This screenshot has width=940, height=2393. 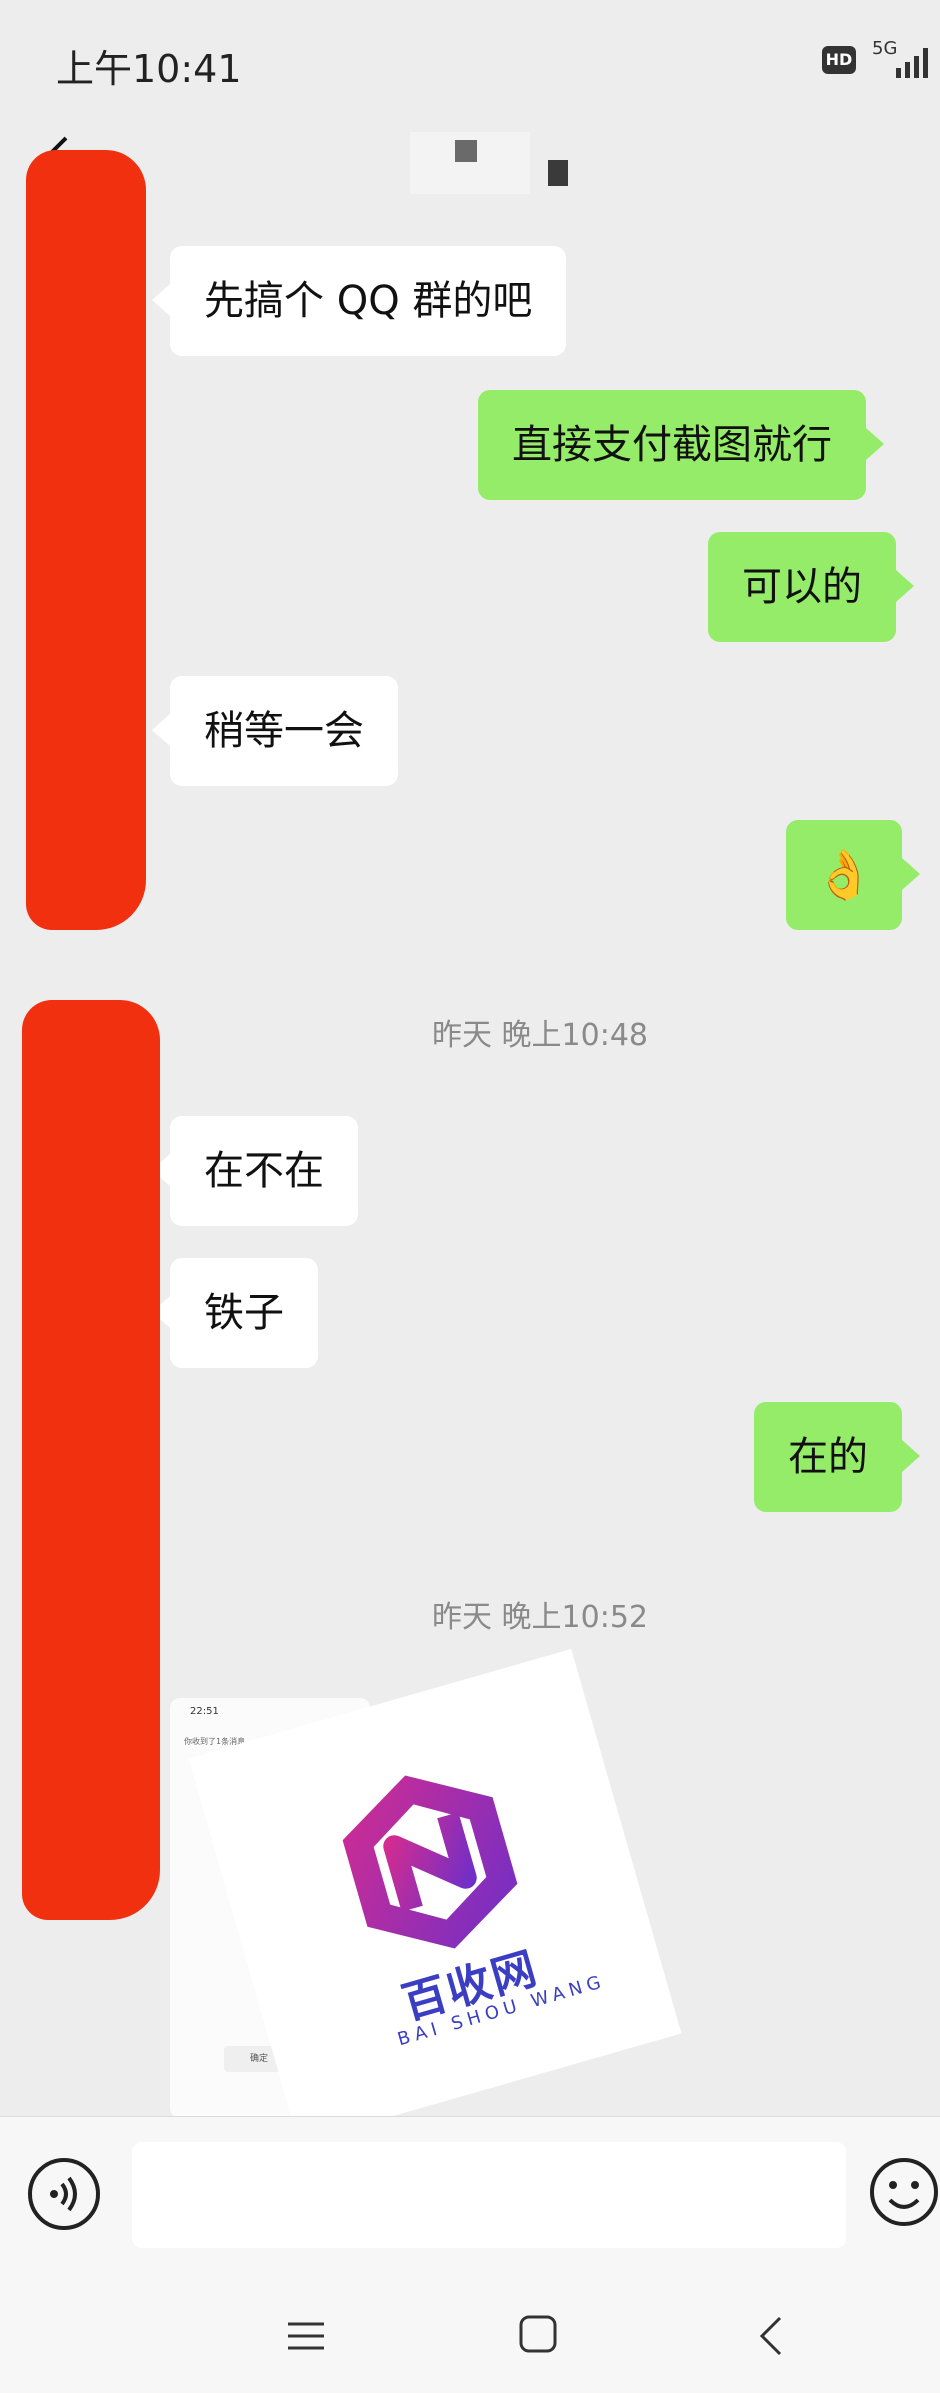 What do you see at coordinates (235, 1313) in the screenshot?
I see `message-bubble-incoming: 铁子` at bounding box center [235, 1313].